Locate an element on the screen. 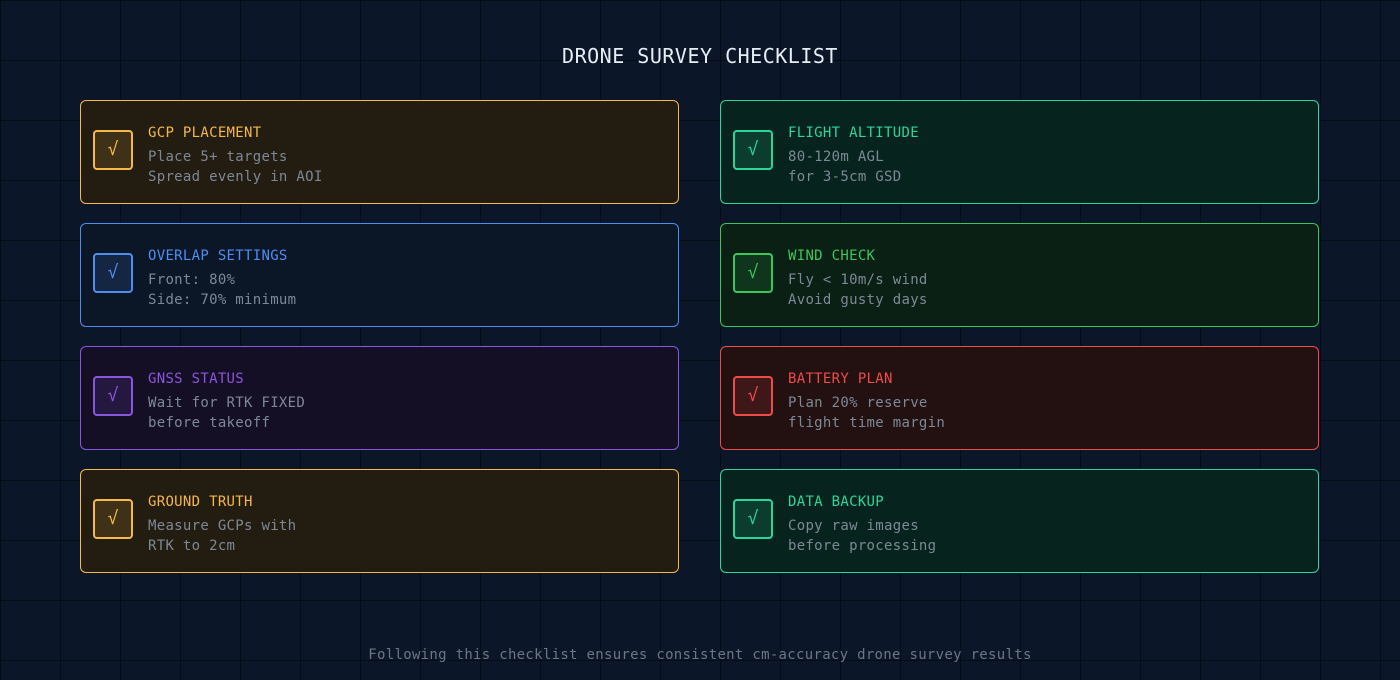  card-detail: flight time margin is located at coordinates (867, 423).